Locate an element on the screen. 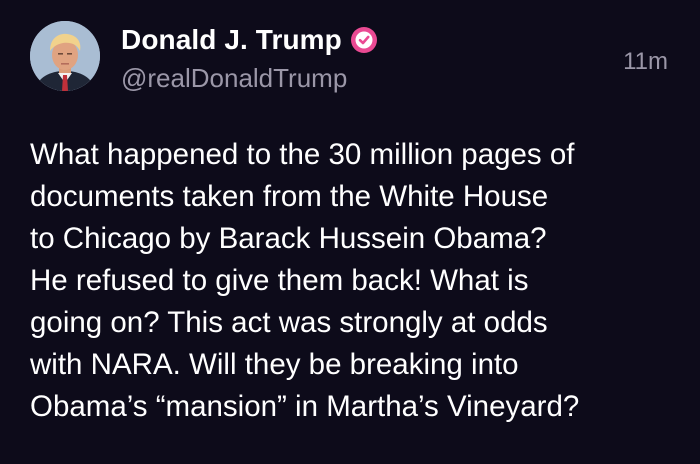 This screenshot has width=700, height=464. post-body-line: to Chicago by Barack Hussein Obama? is located at coordinates (288, 238).